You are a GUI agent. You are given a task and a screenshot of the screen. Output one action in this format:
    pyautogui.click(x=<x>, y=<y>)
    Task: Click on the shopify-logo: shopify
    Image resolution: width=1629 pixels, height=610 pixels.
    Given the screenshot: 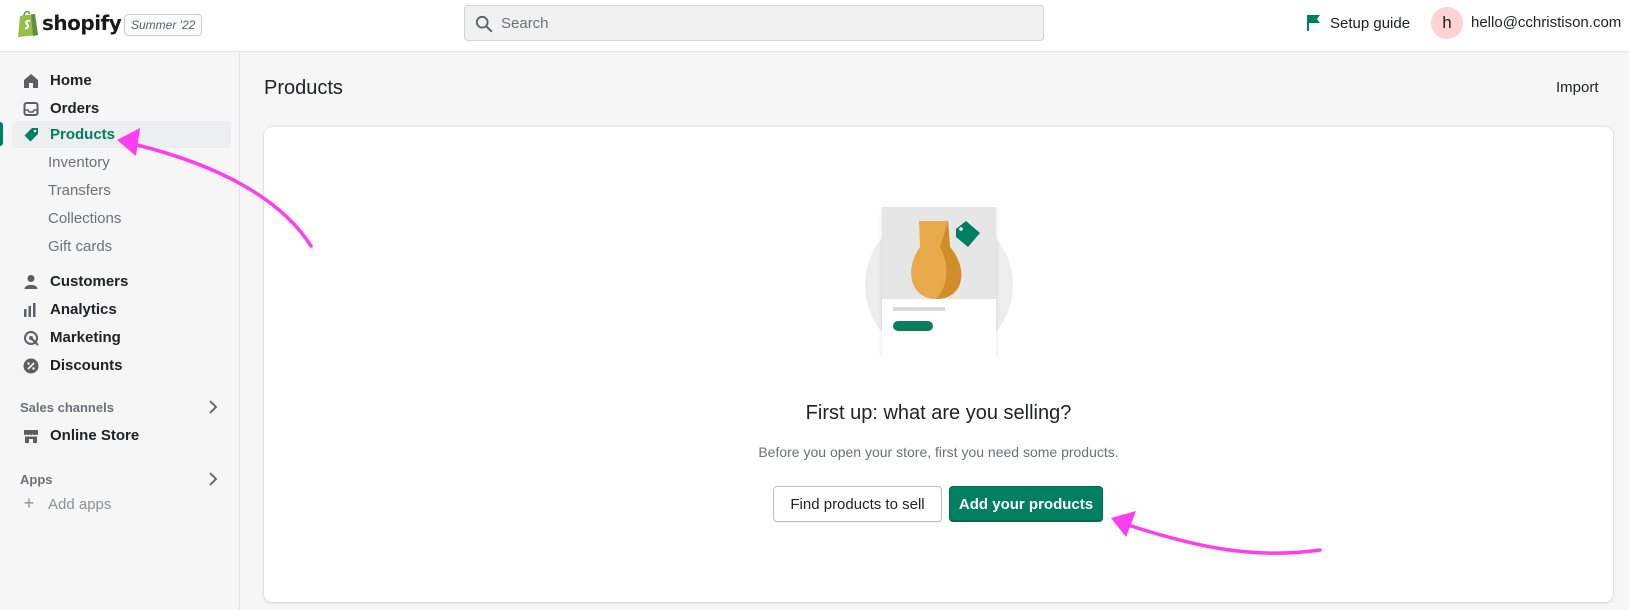 What is the action you would take?
    pyautogui.click(x=69, y=23)
    